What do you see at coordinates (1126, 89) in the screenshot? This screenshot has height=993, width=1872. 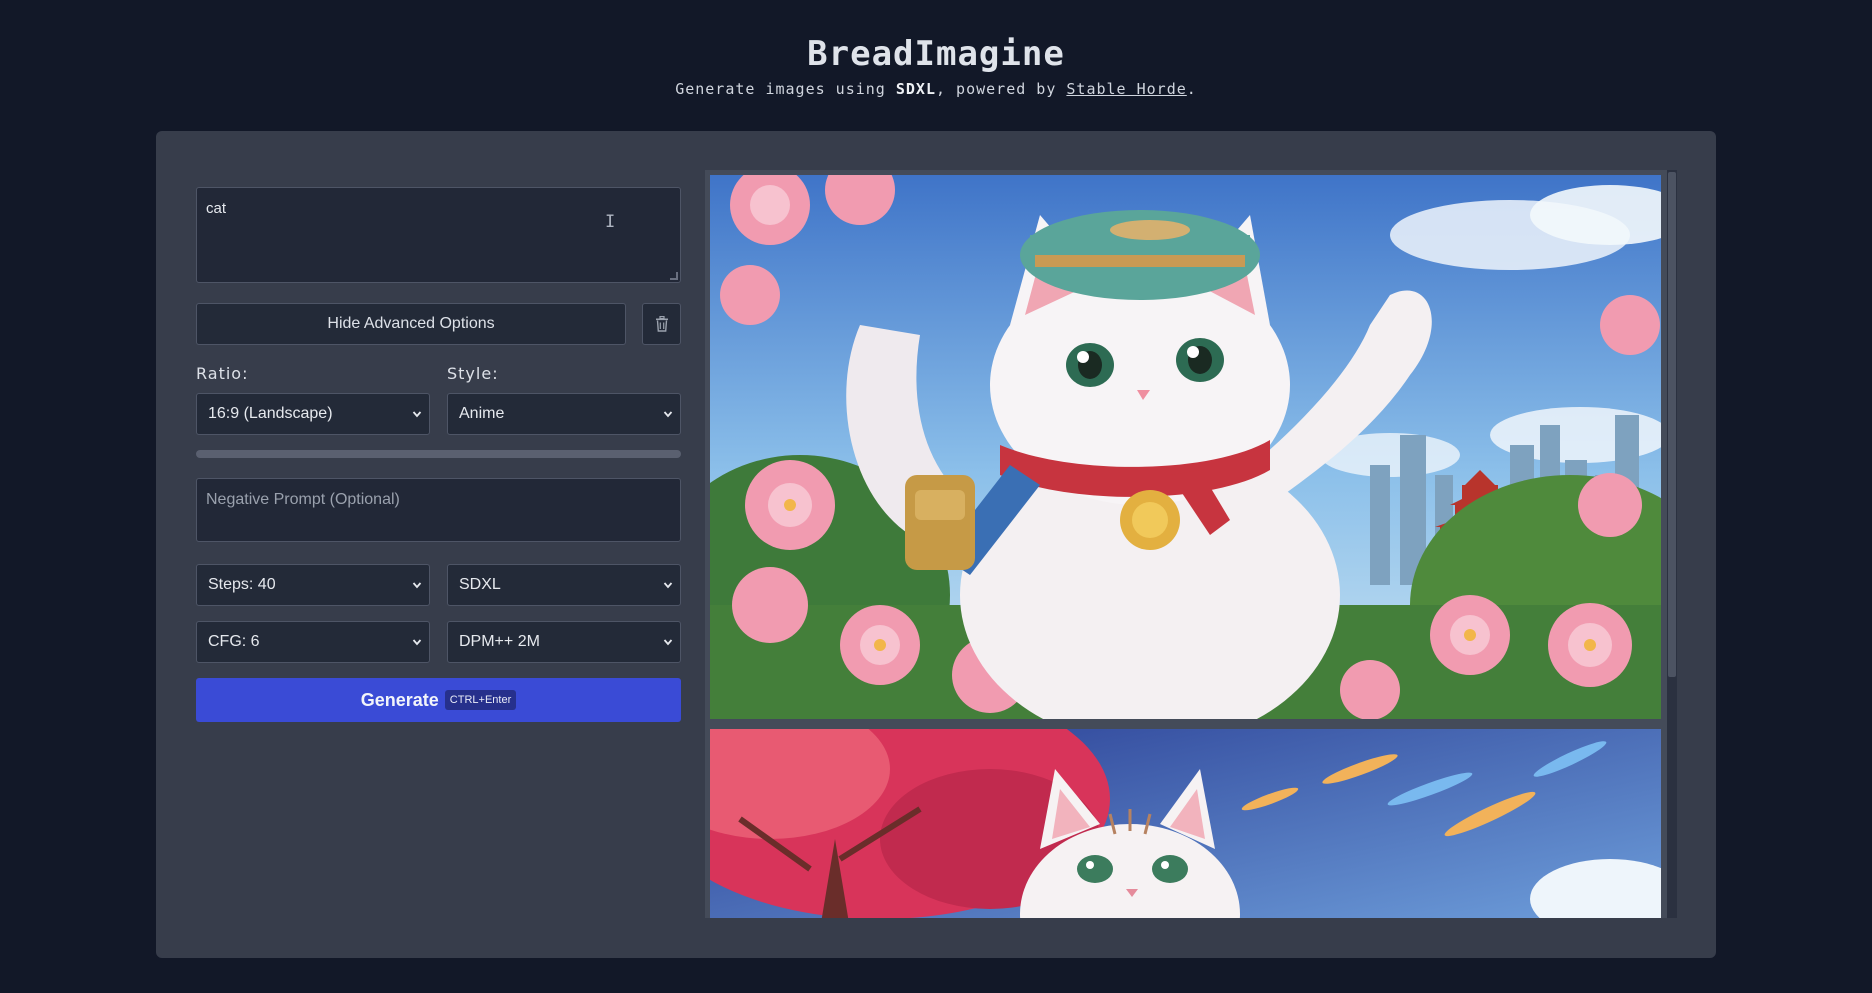 I see `stable-horde-link: Stable Horde` at bounding box center [1126, 89].